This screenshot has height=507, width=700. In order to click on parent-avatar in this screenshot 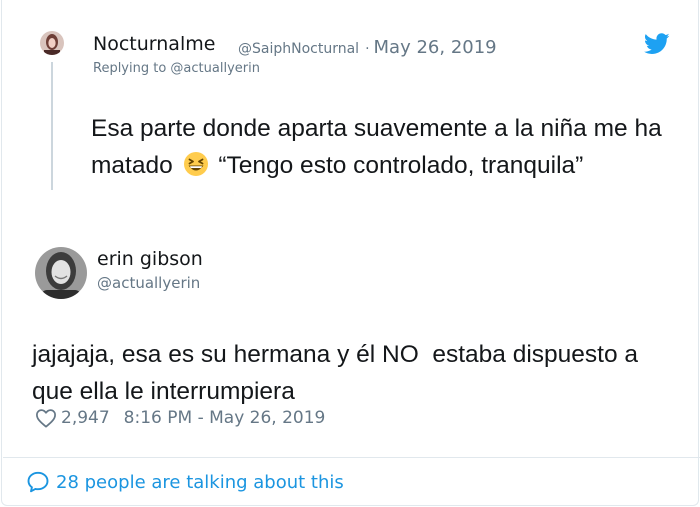, I will do `click(52, 43)`.